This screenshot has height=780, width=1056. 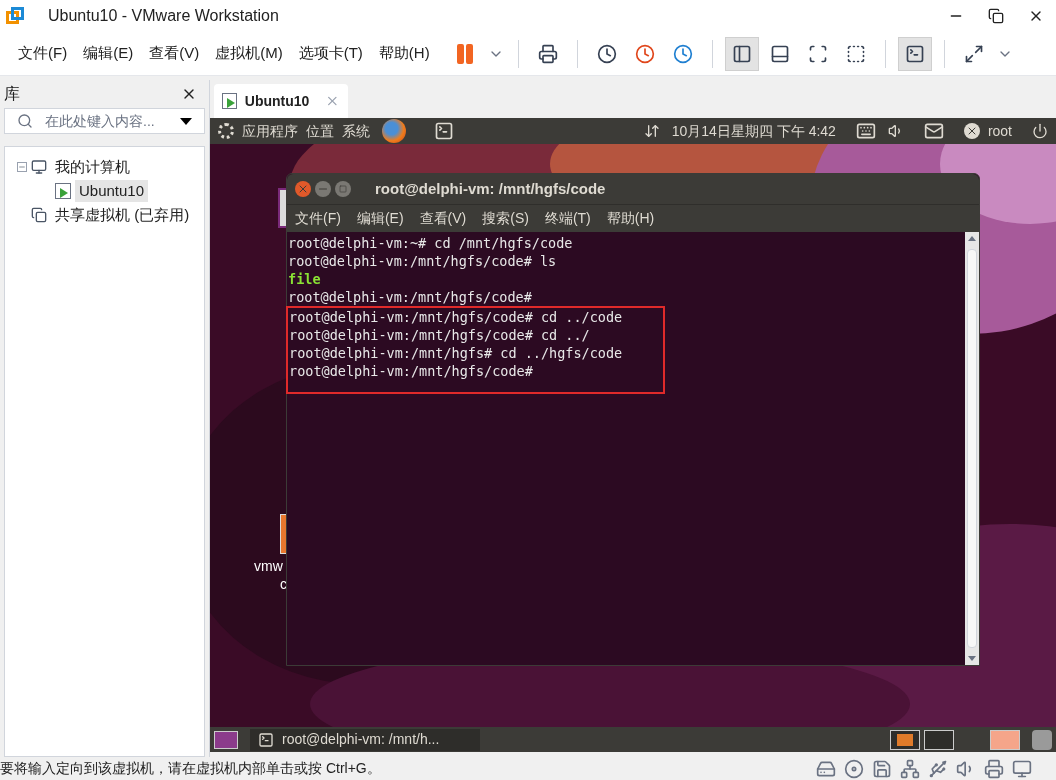 What do you see at coordinates (92, 167) in the screenshot?
I see `tree-item: 我的计算机` at bounding box center [92, 167].